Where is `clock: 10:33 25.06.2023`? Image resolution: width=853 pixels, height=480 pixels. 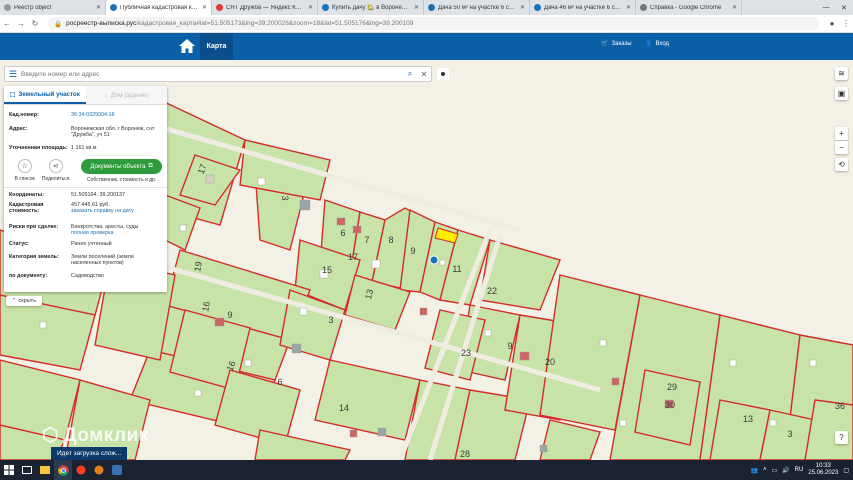
clock: 10:33 25.06.2023 is located at coordinates (823, 470).